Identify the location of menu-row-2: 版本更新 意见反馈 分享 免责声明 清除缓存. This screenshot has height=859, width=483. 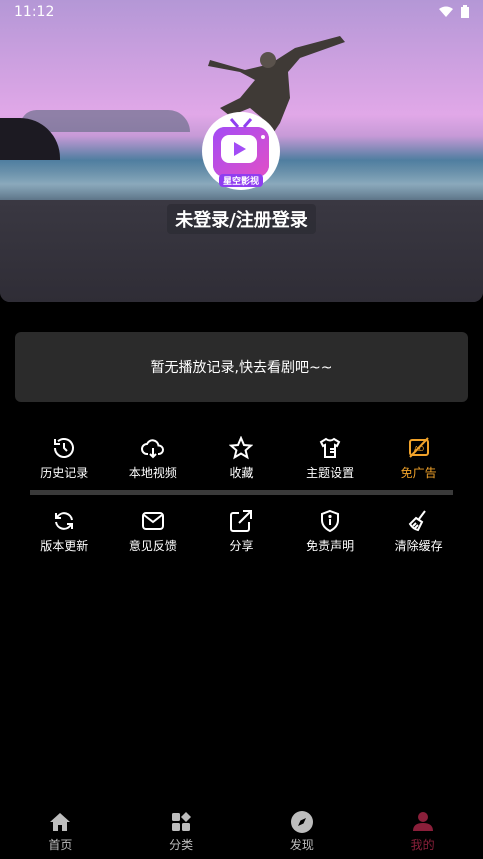
(241, 531).